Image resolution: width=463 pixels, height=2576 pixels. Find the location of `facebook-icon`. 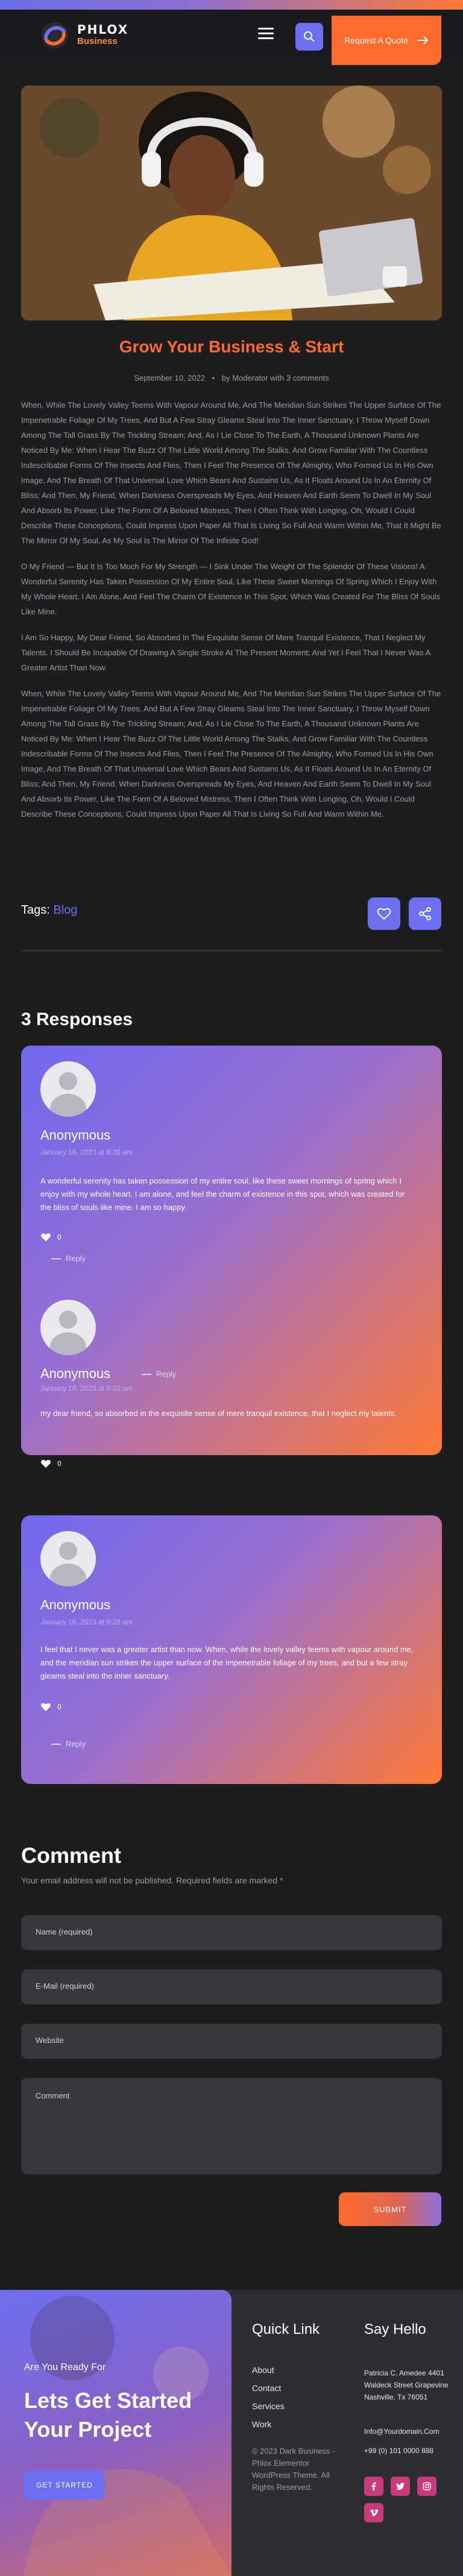

facebook-icon is located at coordinates (373, 2486).